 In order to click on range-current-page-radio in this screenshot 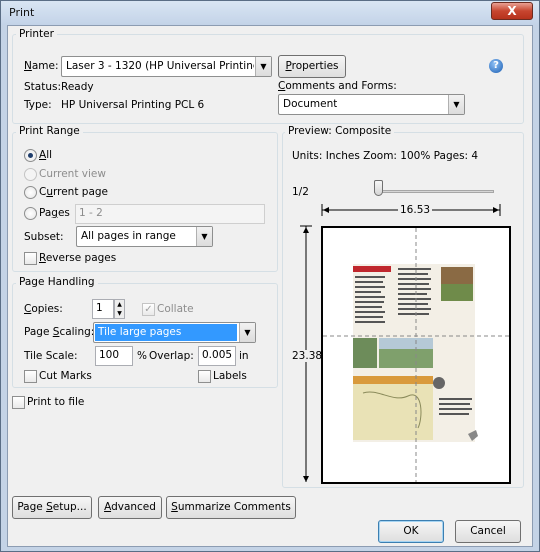, I will do `click(30, 192)`.